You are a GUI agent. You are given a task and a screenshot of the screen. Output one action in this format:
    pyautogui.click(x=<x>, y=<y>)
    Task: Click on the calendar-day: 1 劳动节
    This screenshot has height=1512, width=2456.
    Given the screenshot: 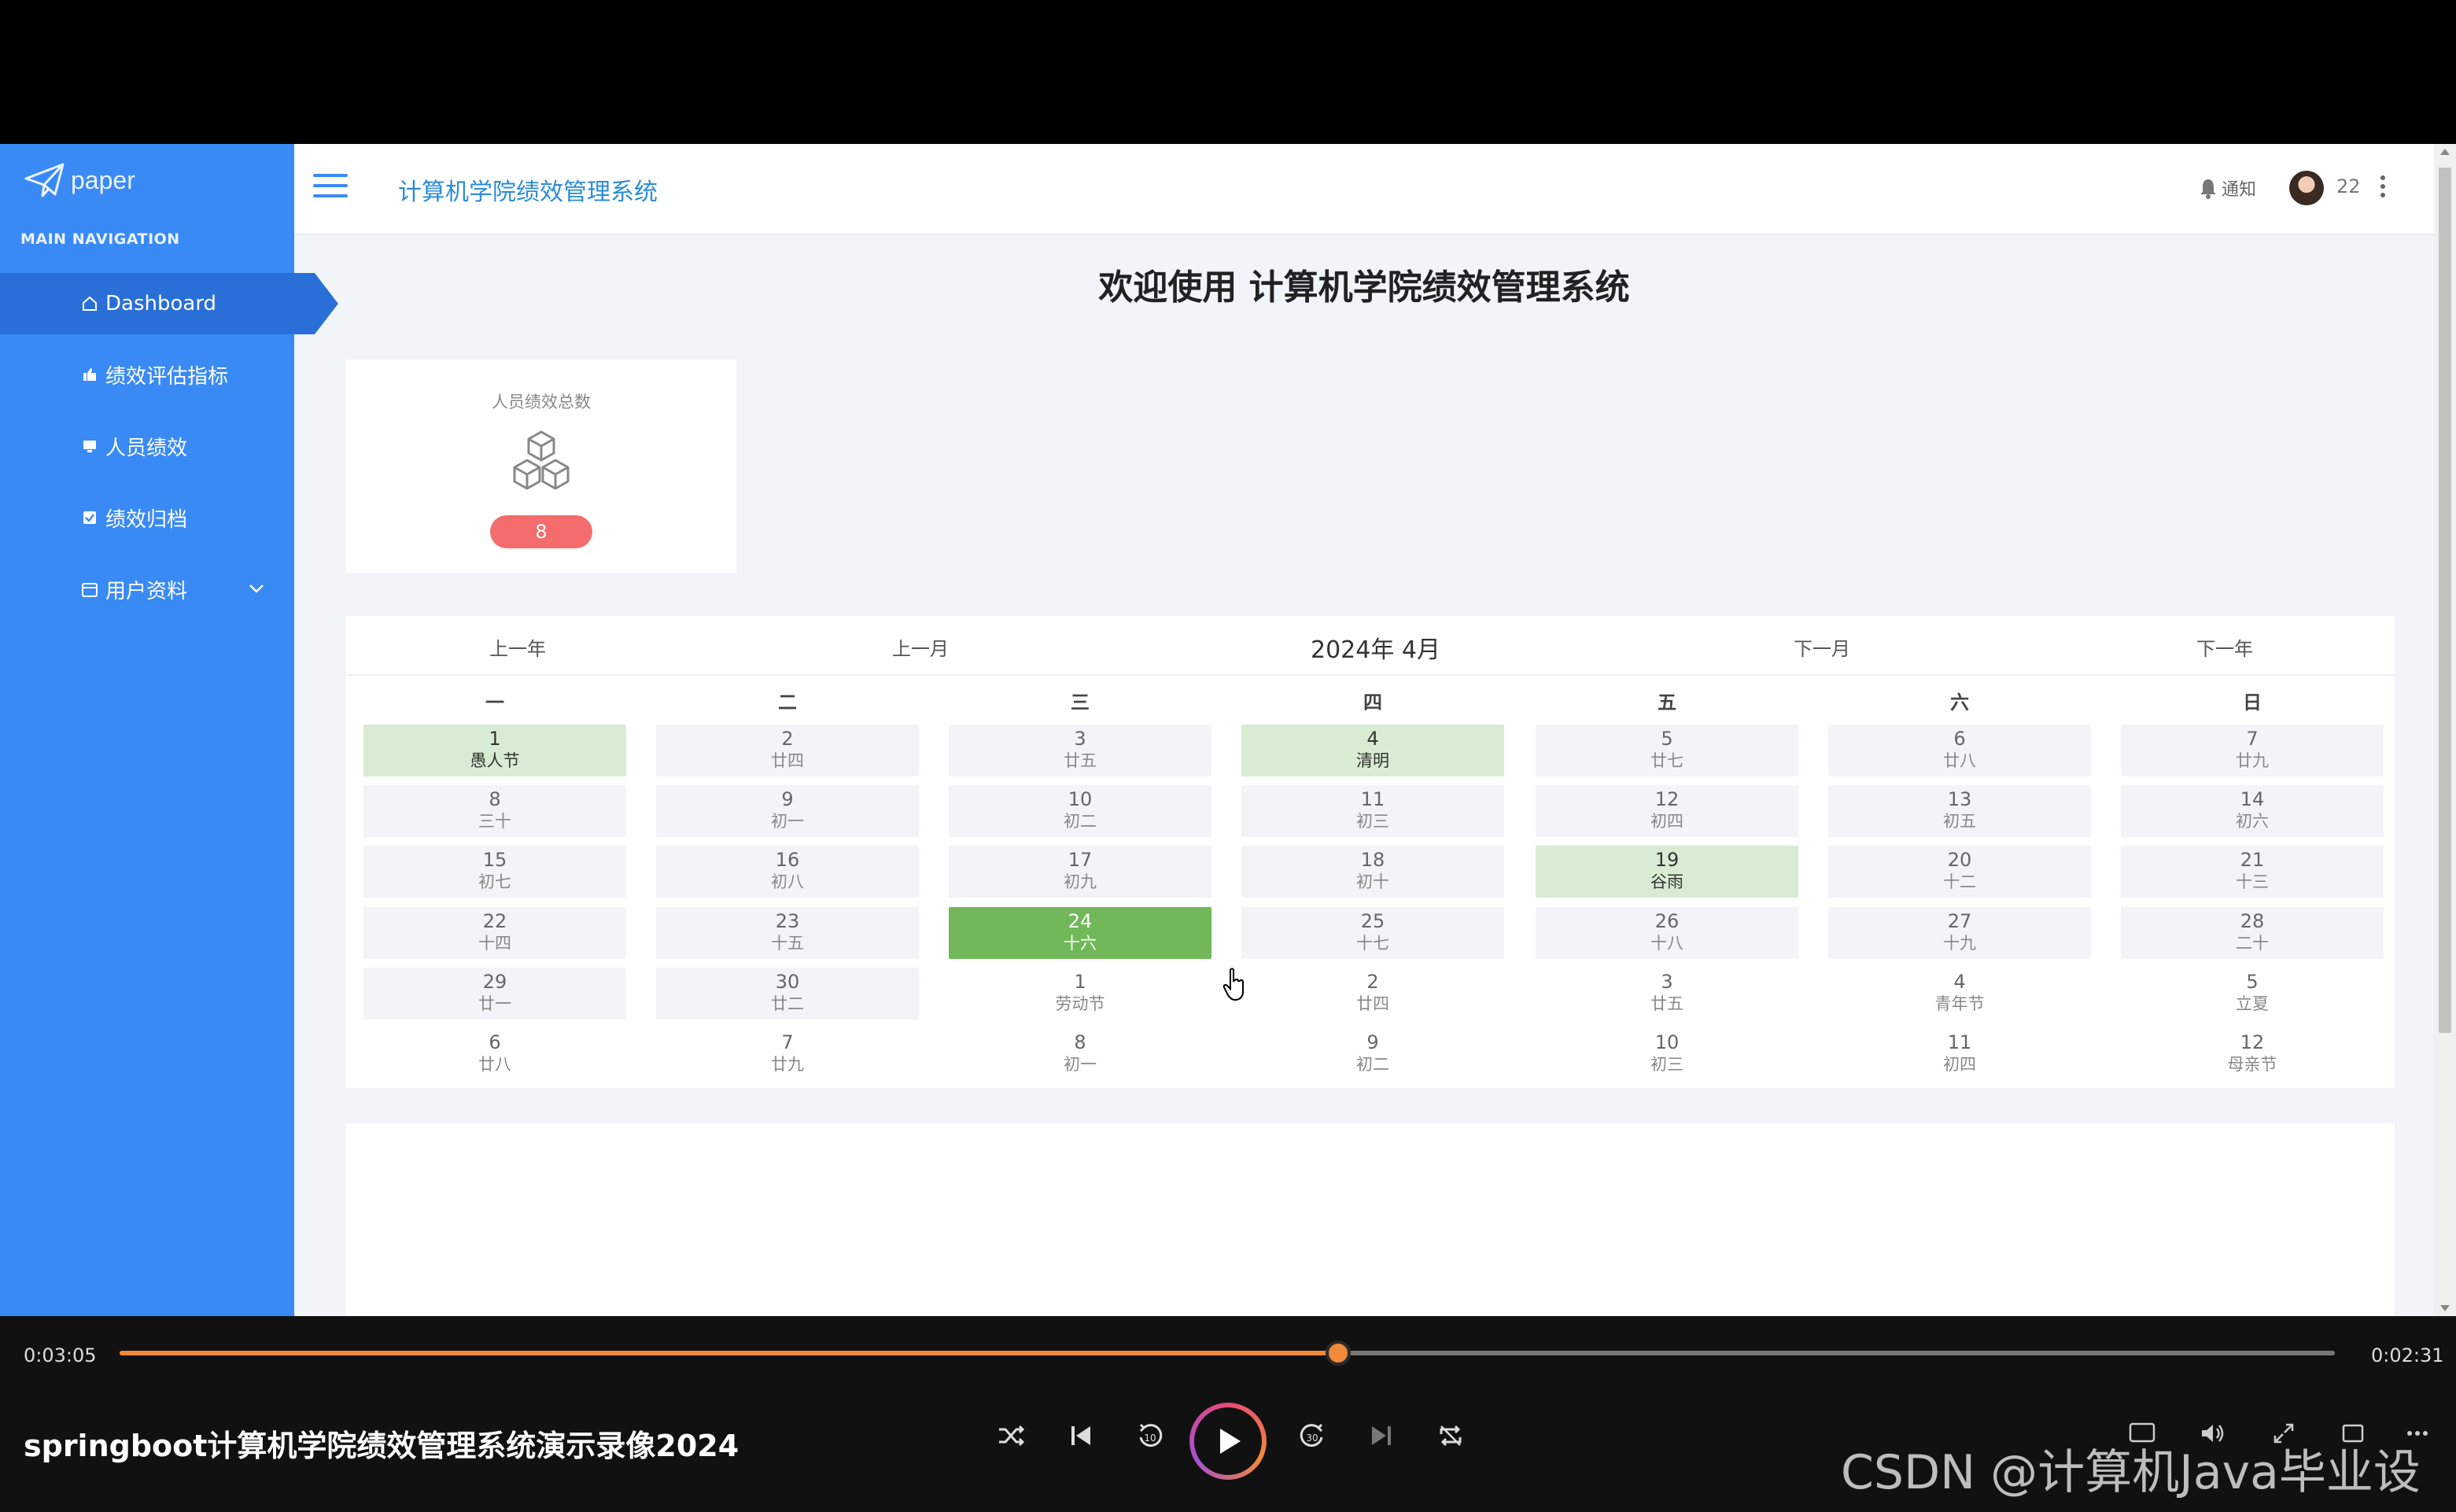 What is the action you would take?
    pyautogui.click(x=1080, y=994)
    